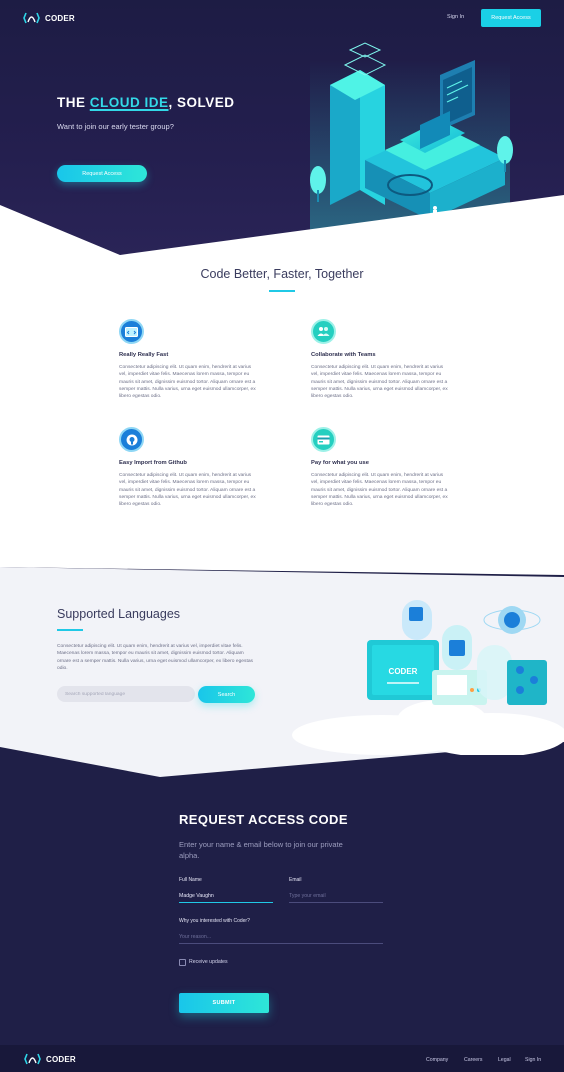 This screenshot has width=564, height=1072. Describe the element at coordinates (473, 1060) in the screenshot. I see `footer-link-careers: Careers` at that location.